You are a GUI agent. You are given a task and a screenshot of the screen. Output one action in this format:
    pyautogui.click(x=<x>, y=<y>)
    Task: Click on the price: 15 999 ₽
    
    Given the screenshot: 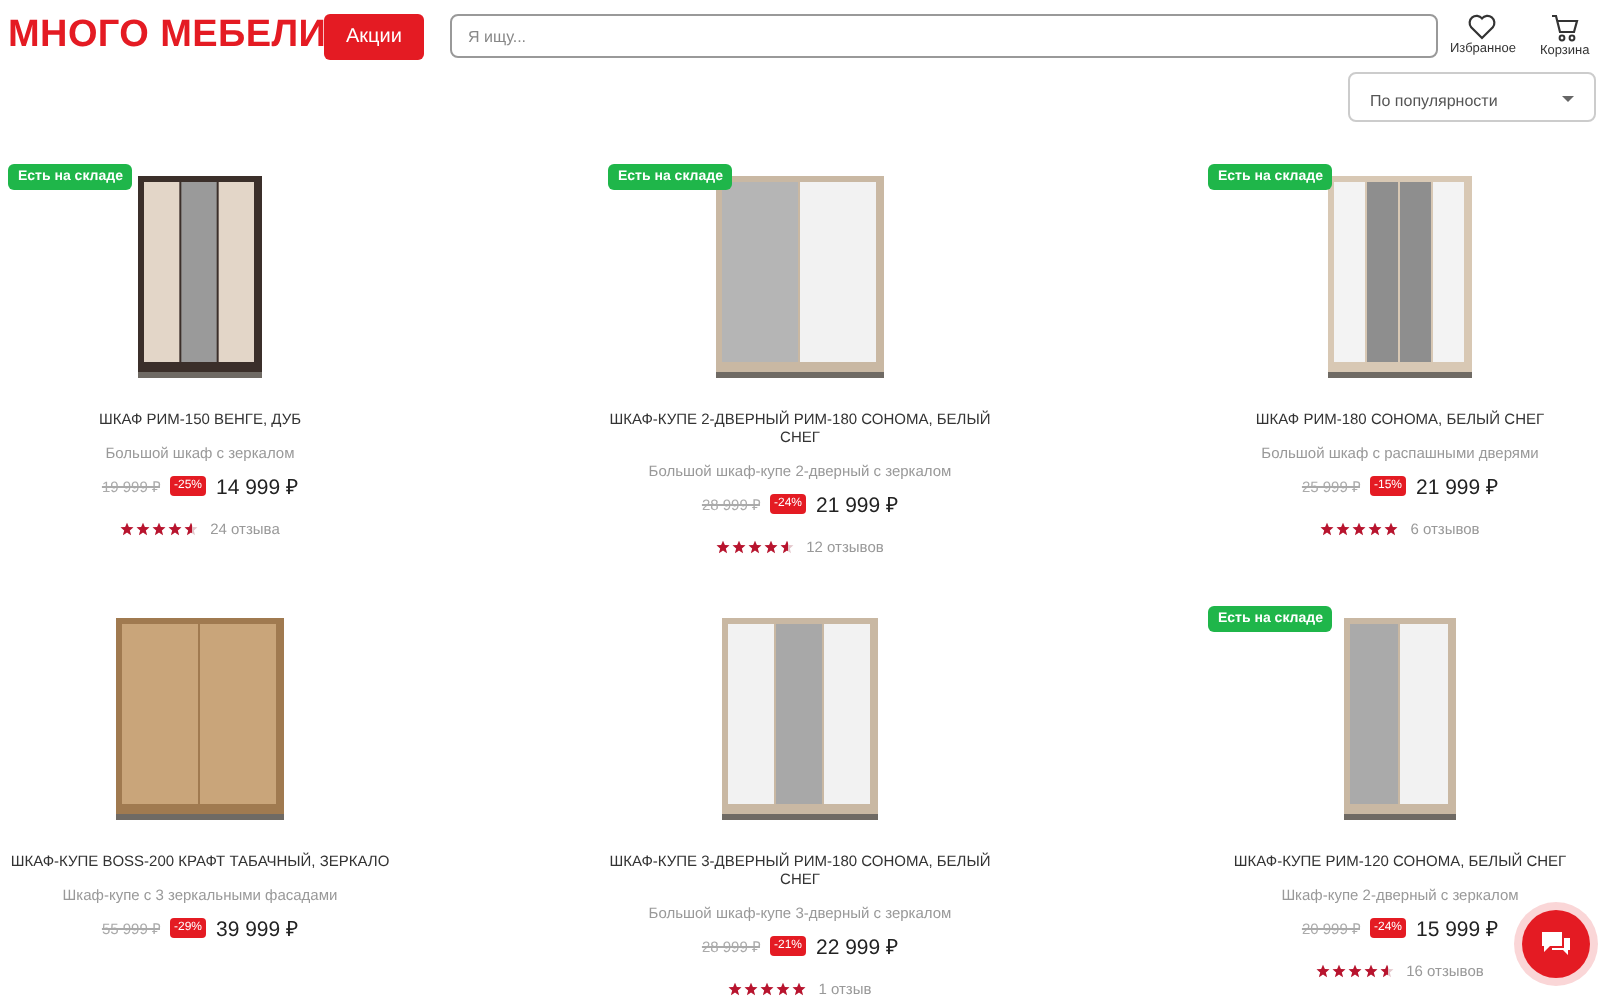 What is the action you would take?
    pyautogui.click(x=1457, y=929)
    